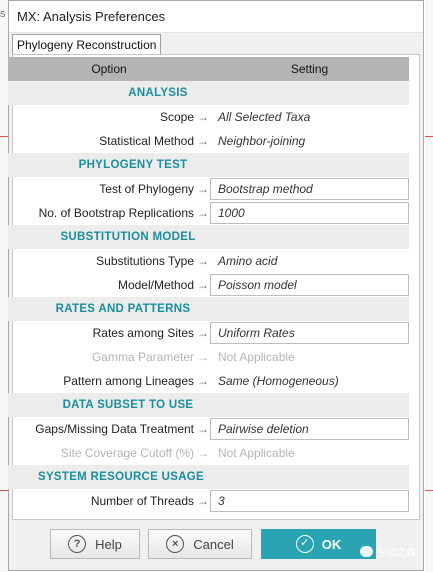 This screenshot has height=572, width=433. I want to click on option-label: Site Coverage Cutoff (%), so click(127, 453).